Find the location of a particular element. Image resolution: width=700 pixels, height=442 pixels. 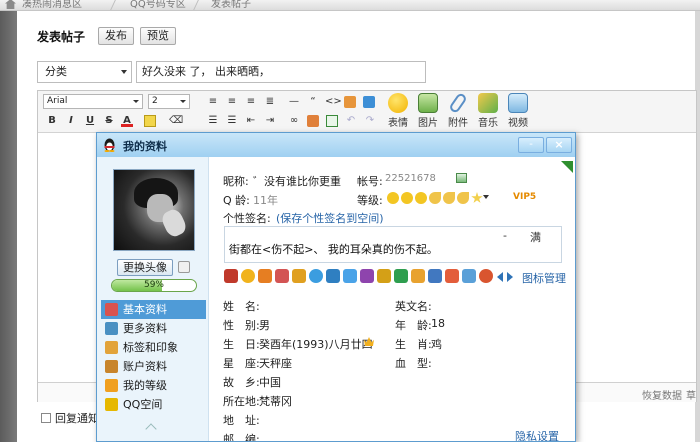

table-icon is located at coordinates (332, 121).